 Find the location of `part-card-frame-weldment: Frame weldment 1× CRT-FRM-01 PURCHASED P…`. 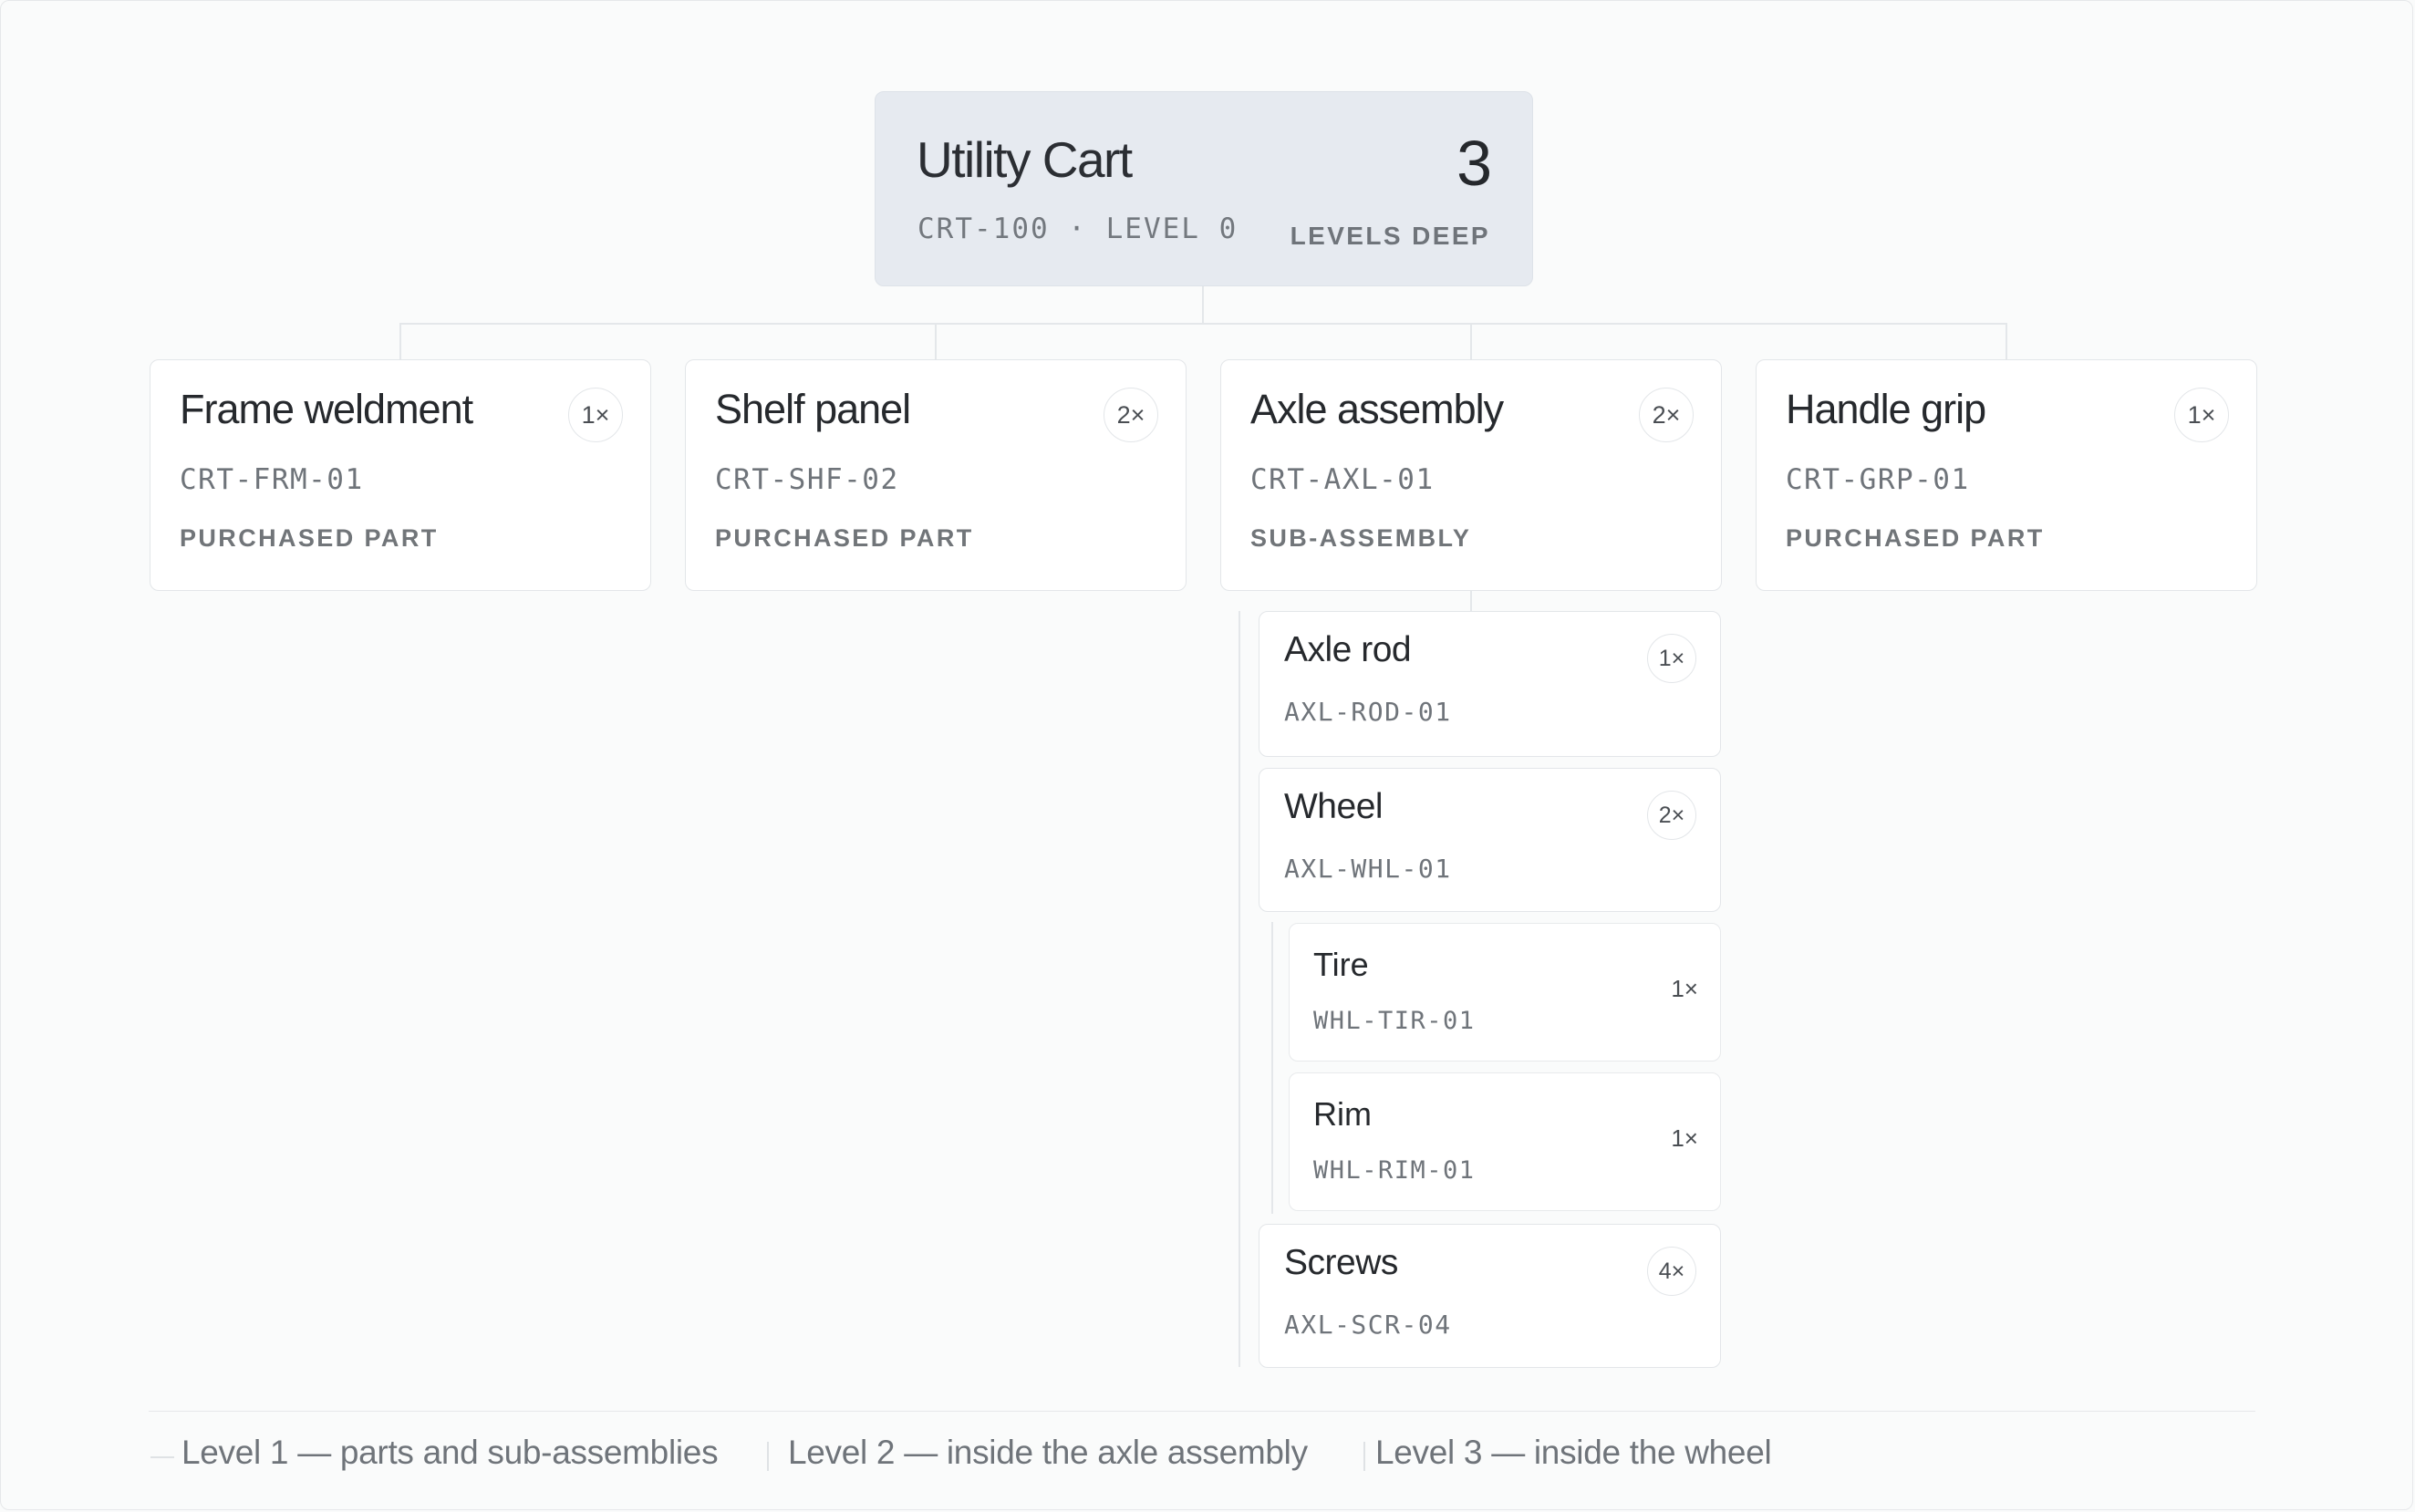

part-card-frame-weldment: Frame weldment 1× CRT-FRM-01 PURCHASED P… is located at coordinates (400, 475).